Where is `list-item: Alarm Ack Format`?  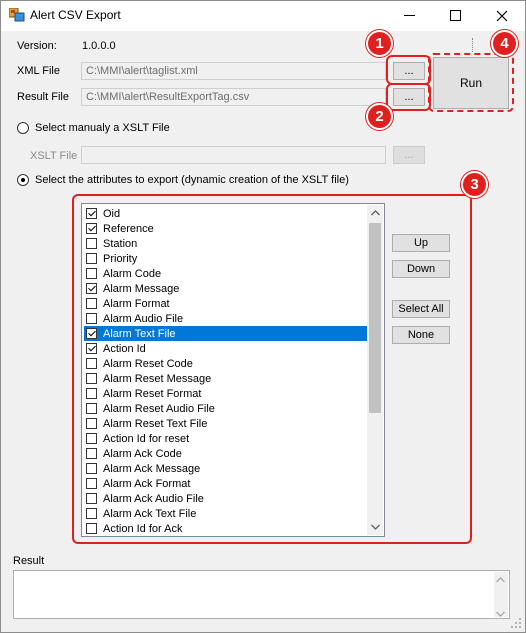
list-item: Alarm Ack Format is located at coordinates (225, 483).